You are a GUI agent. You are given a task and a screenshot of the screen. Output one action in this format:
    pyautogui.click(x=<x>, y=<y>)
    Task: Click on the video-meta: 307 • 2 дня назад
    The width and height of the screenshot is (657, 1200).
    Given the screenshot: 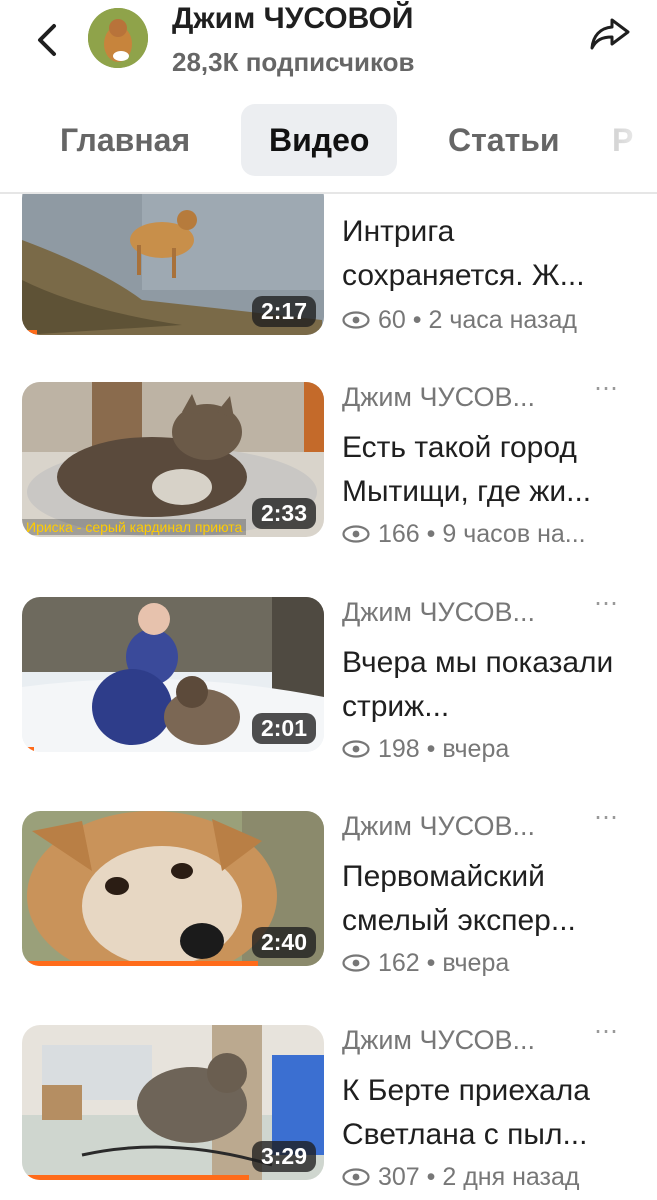 What is the action you would take?
    pyautogui.click(x=460, y=1177)
    